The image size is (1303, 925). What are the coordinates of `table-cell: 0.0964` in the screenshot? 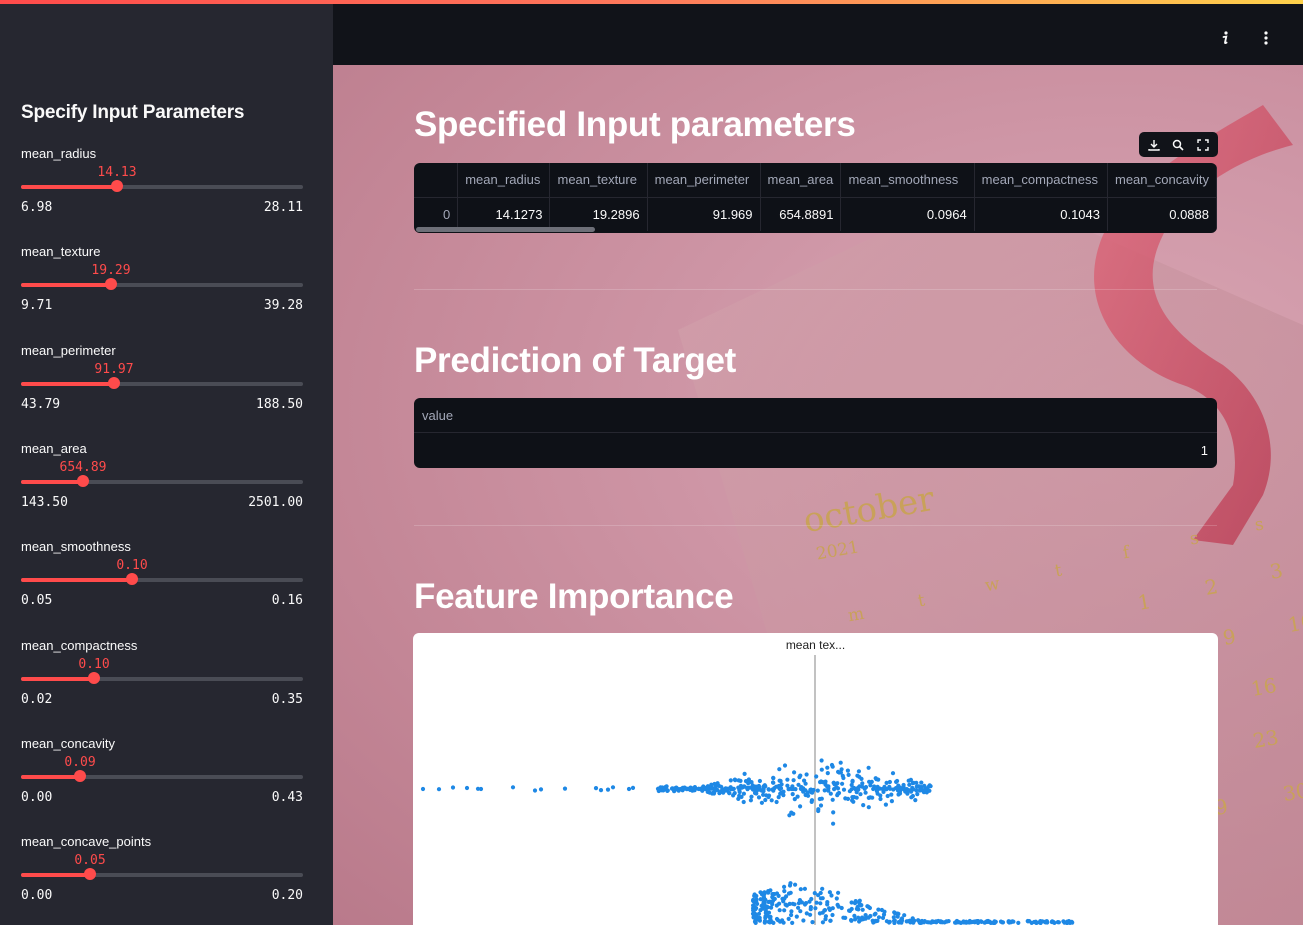 It's located at (907, 214).